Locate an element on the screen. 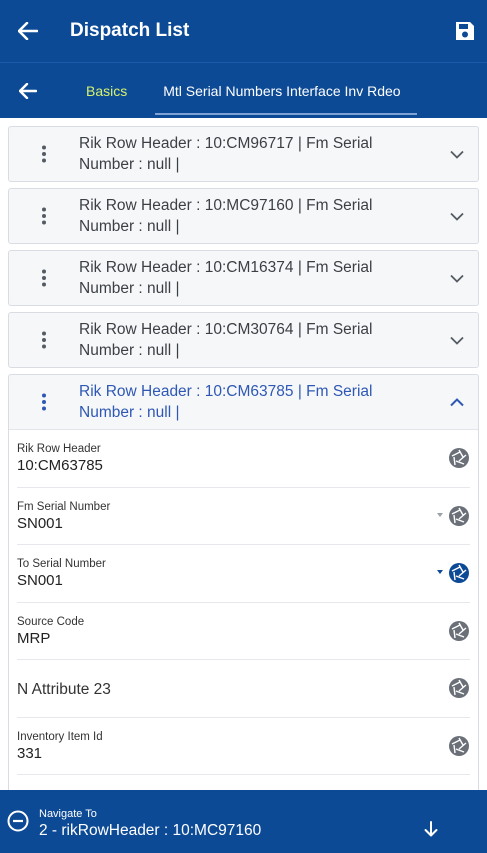 This screenshot has height=853, width=487. rik-row-header-field: Rik Row Header 10:CM63785 is located at coordinates (243, 459).